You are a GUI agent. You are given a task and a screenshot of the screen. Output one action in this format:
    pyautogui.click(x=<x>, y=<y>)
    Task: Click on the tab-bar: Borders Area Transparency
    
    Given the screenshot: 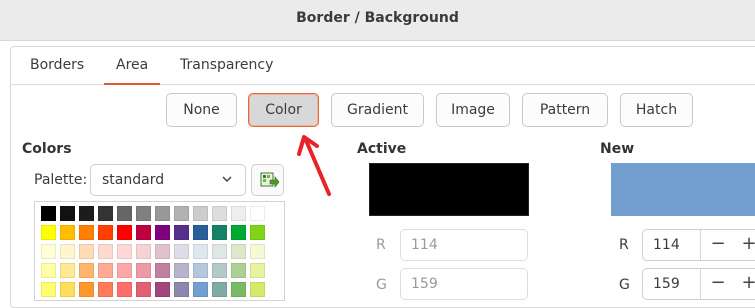 What is the action you would take?
    pyautogui.click(x=382, y=65)
    